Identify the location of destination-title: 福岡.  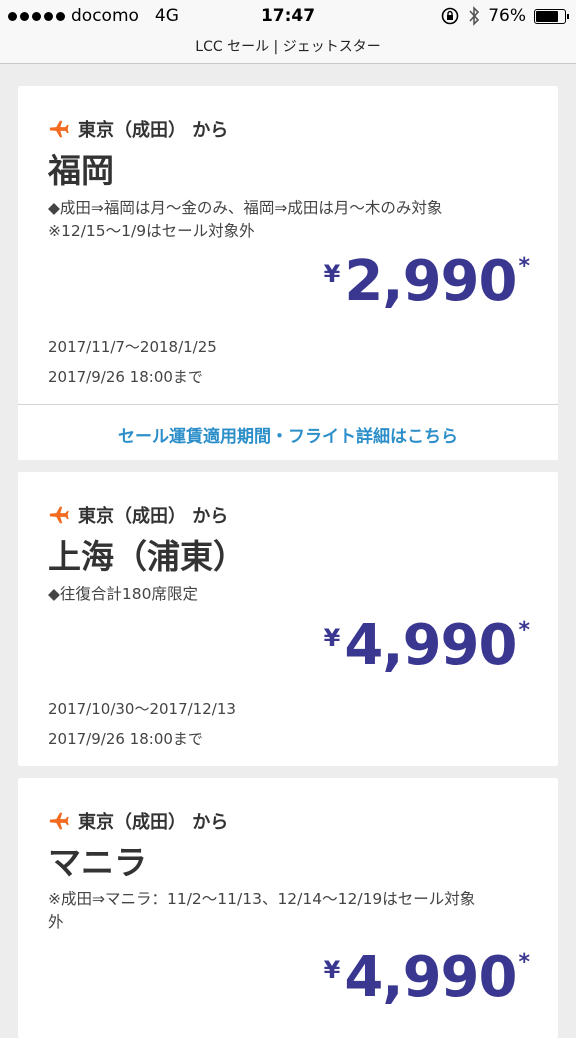
(81, 170).